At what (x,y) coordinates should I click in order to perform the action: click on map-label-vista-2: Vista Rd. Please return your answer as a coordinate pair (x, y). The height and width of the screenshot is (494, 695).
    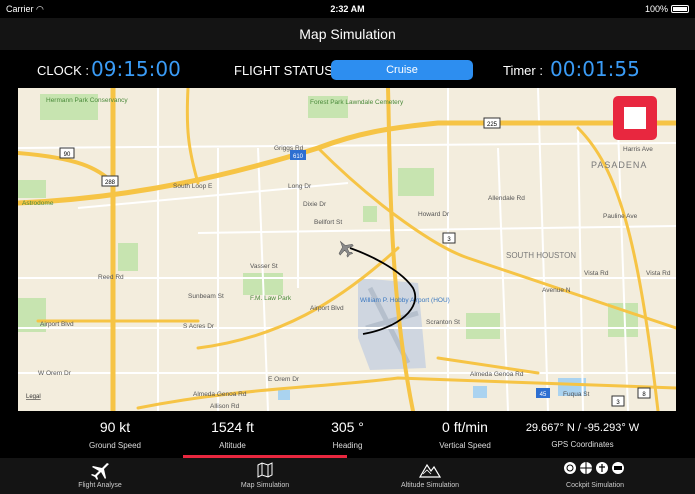
    Looking at the image, I should click on (658, 273).